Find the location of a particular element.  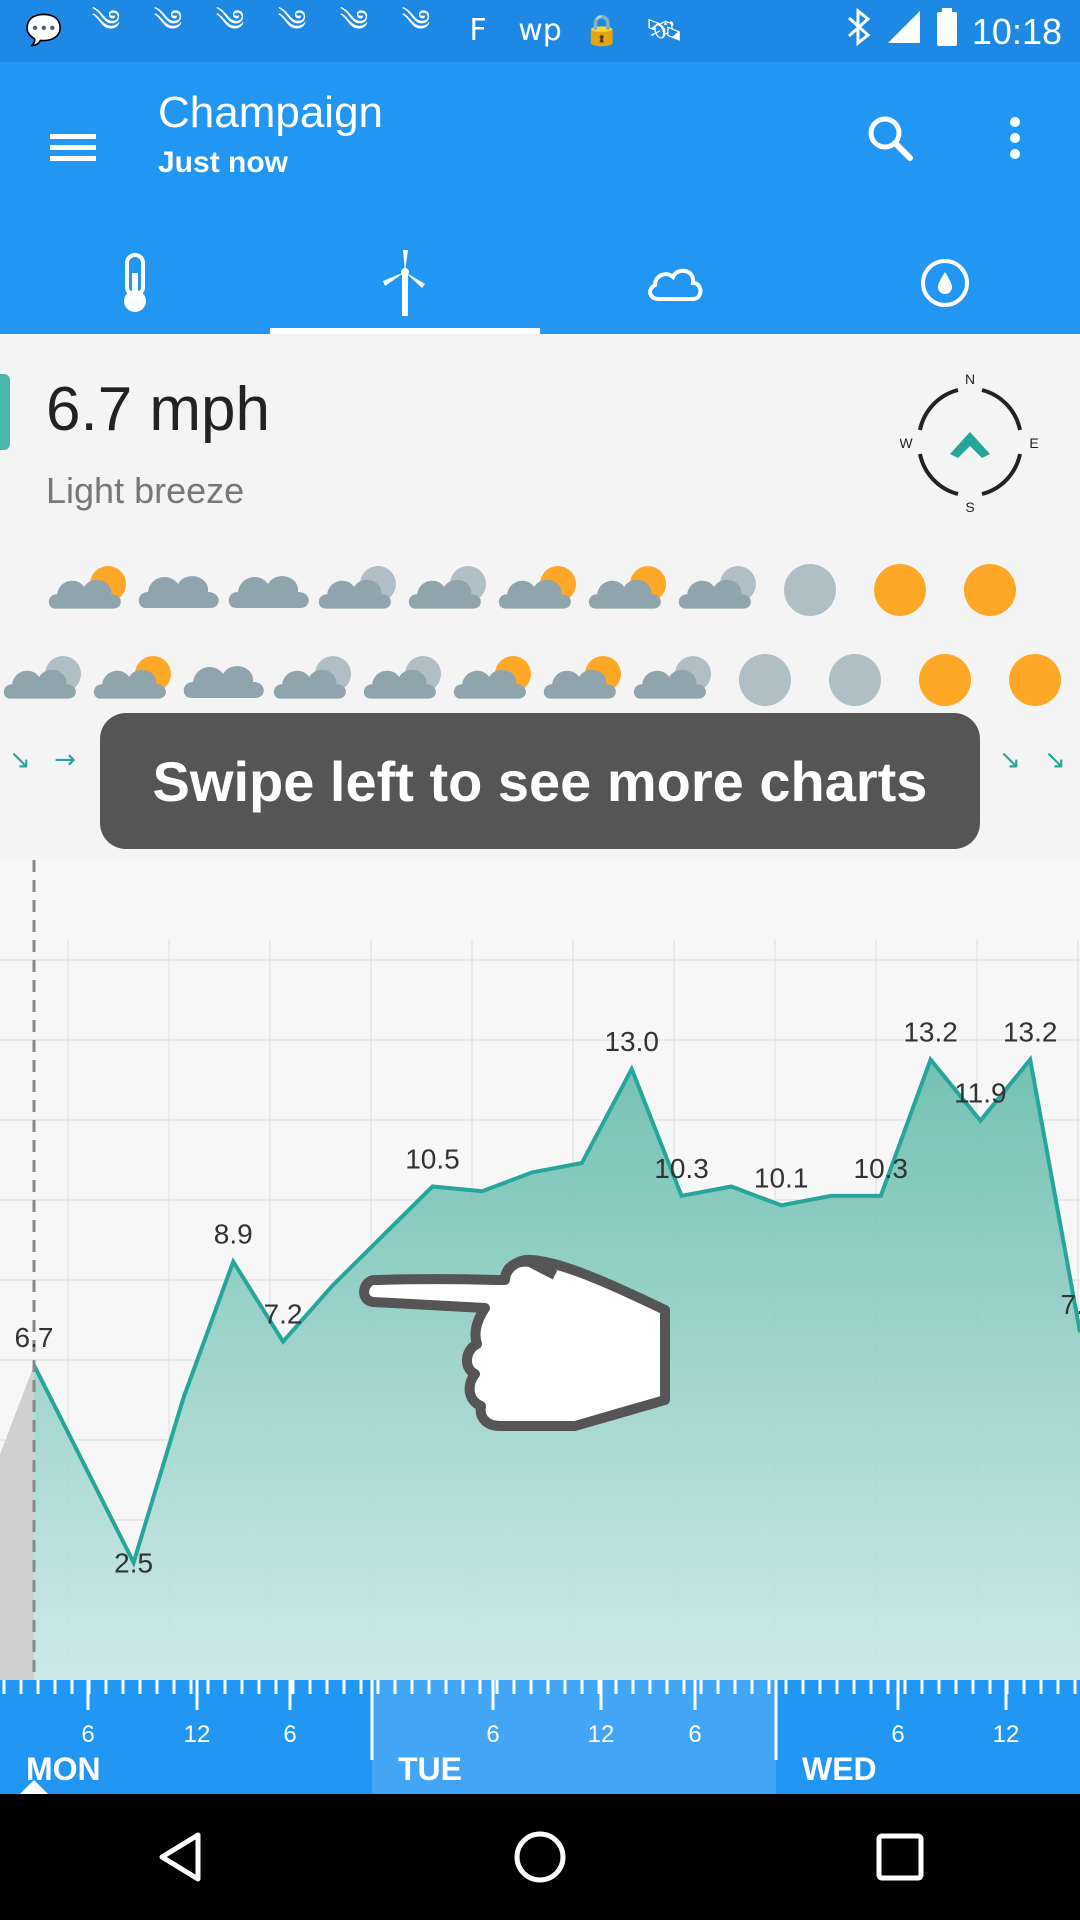

current-wind: 6.7 mph Light breeze N E S W is located at coordinates (540, 434).